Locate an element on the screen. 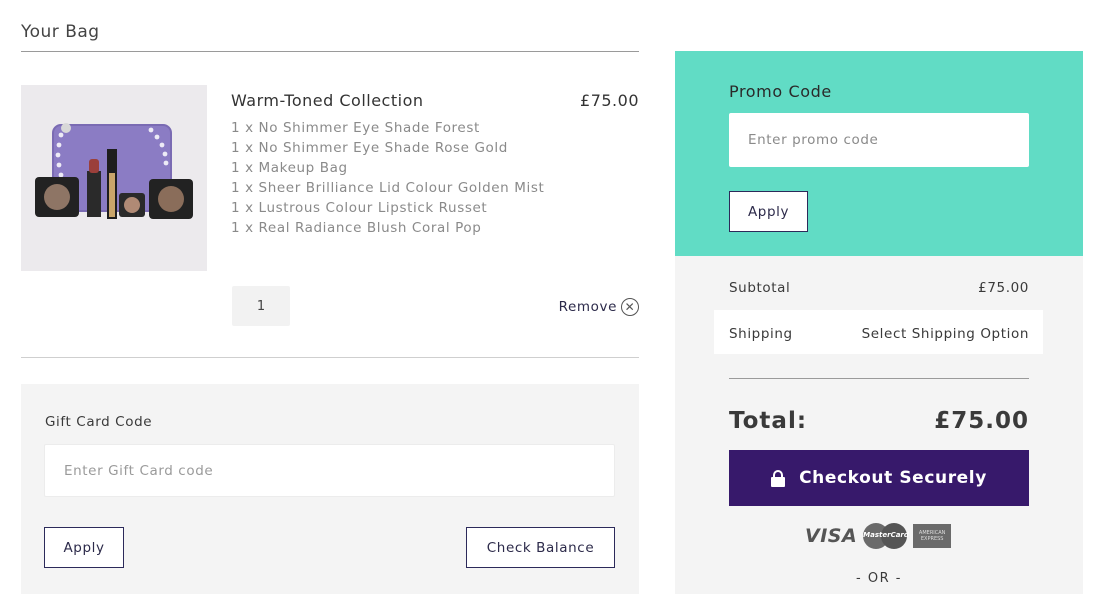 This screenshot has height=594, width=1102. promo-apply-button: Apply is located at coordinates (768, 211).